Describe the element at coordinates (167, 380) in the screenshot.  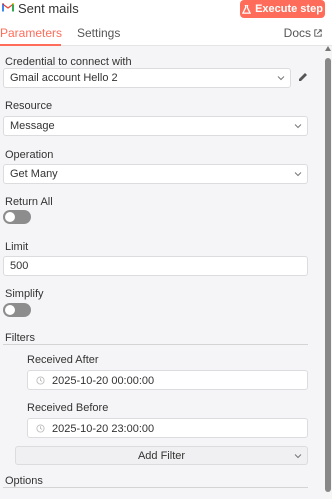
I see `received-after-input: 2025-10-20 00:00:00` at that location.